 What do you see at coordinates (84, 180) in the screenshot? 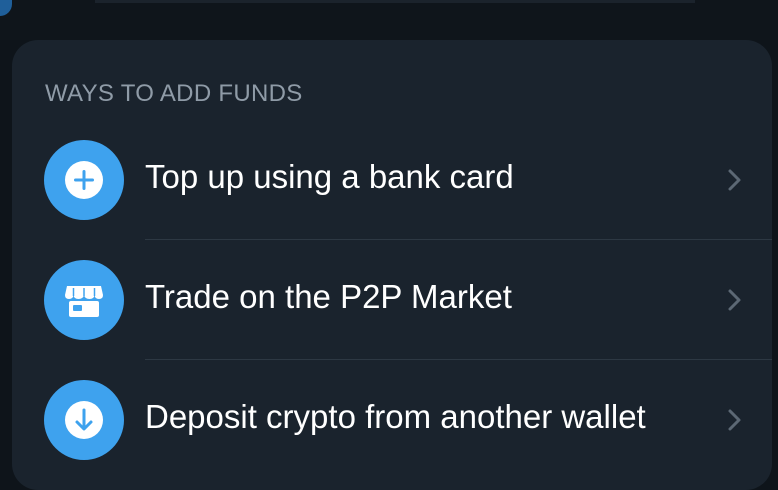
I see `plus-circle-icon` at bounding box center [84, 180].